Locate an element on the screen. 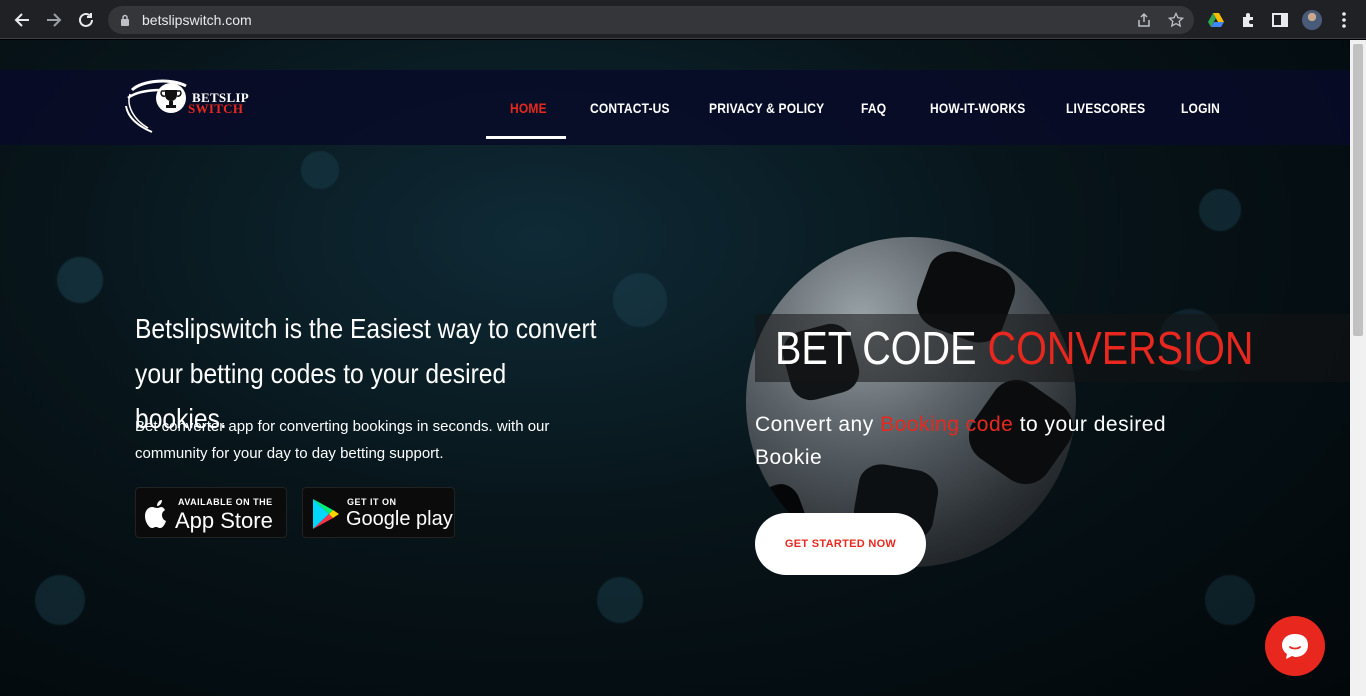 The width and height of the screenshot is (1366, 696). lock-icon is located at coordinates (125, 20).